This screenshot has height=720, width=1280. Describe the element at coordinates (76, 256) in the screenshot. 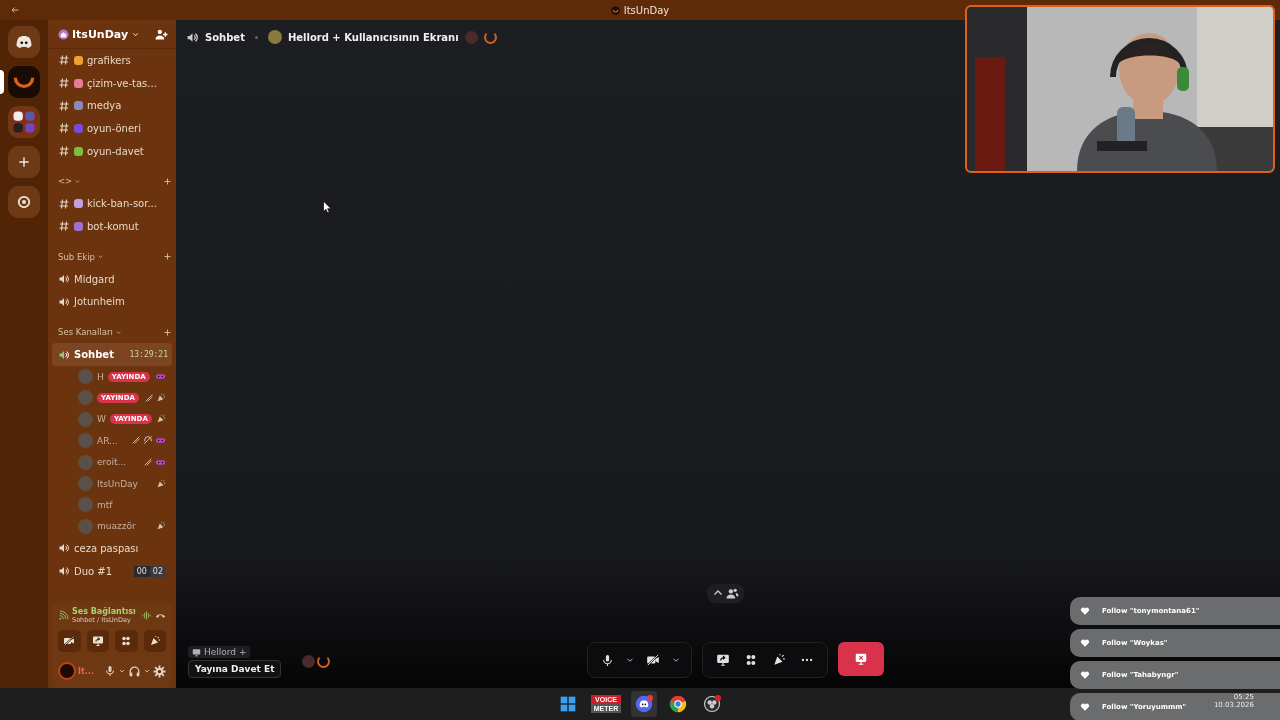

I see `category-title: Sub Ekip` at that location.